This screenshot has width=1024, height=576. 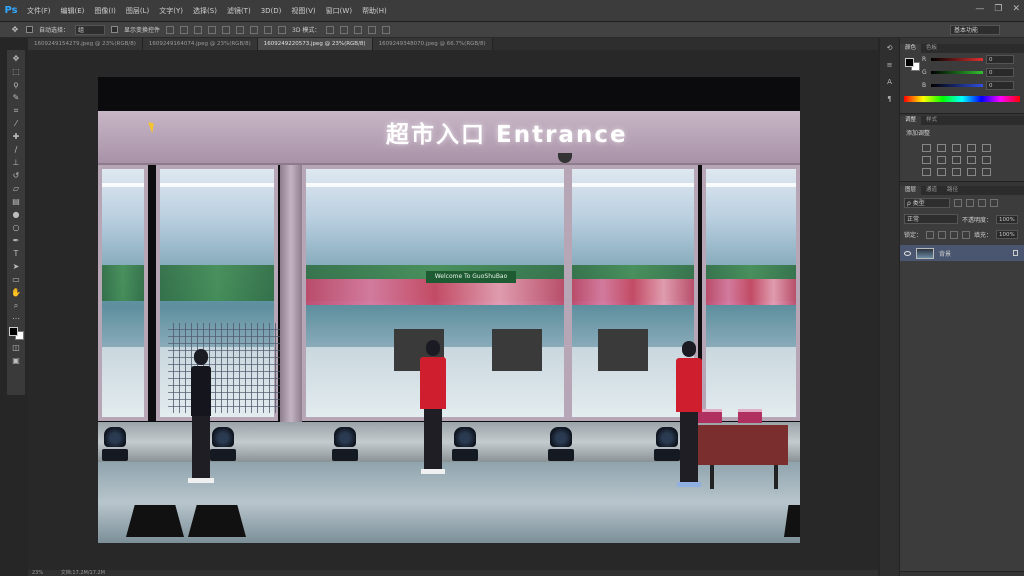 I want to click on clone-stamp-icon: ⊥, so click(x=16, y=163).